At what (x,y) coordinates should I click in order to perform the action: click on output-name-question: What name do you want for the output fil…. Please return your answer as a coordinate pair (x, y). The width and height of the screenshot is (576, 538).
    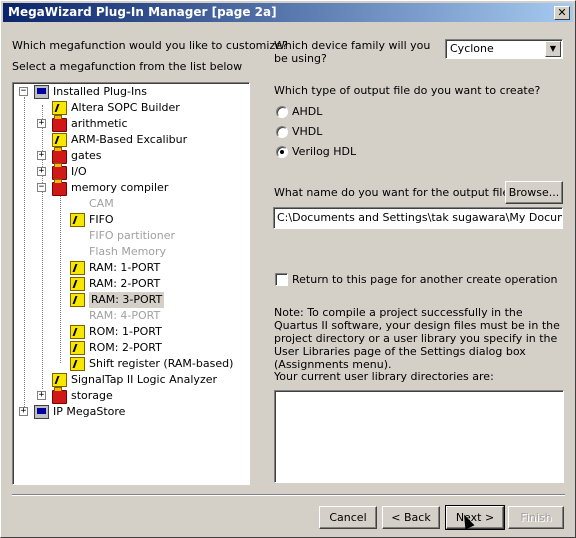
    Looking at the image, I should click on (395, 192).